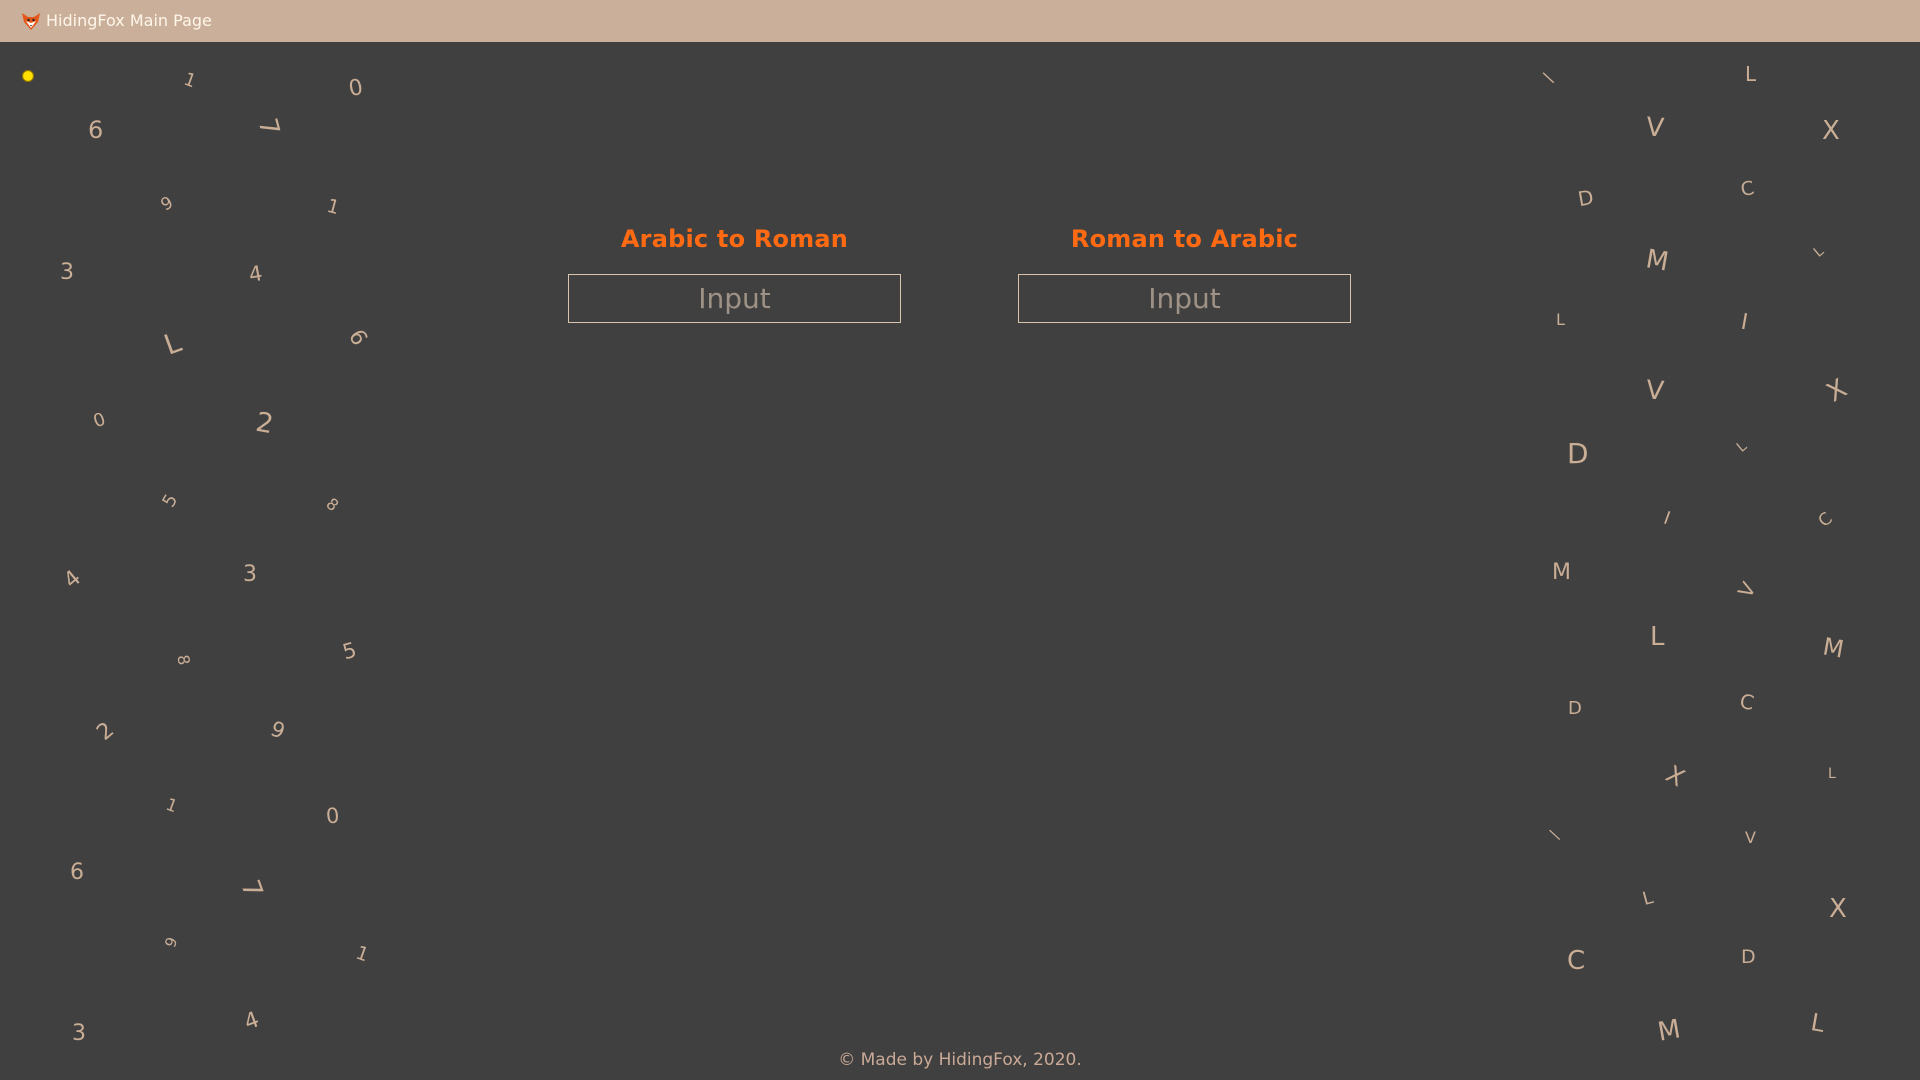 The width and height of the screenshot is (1920, 1080). Describe the element at coordinates (1184, 298) in the screenshot. I see `roman-input-field` at that location.